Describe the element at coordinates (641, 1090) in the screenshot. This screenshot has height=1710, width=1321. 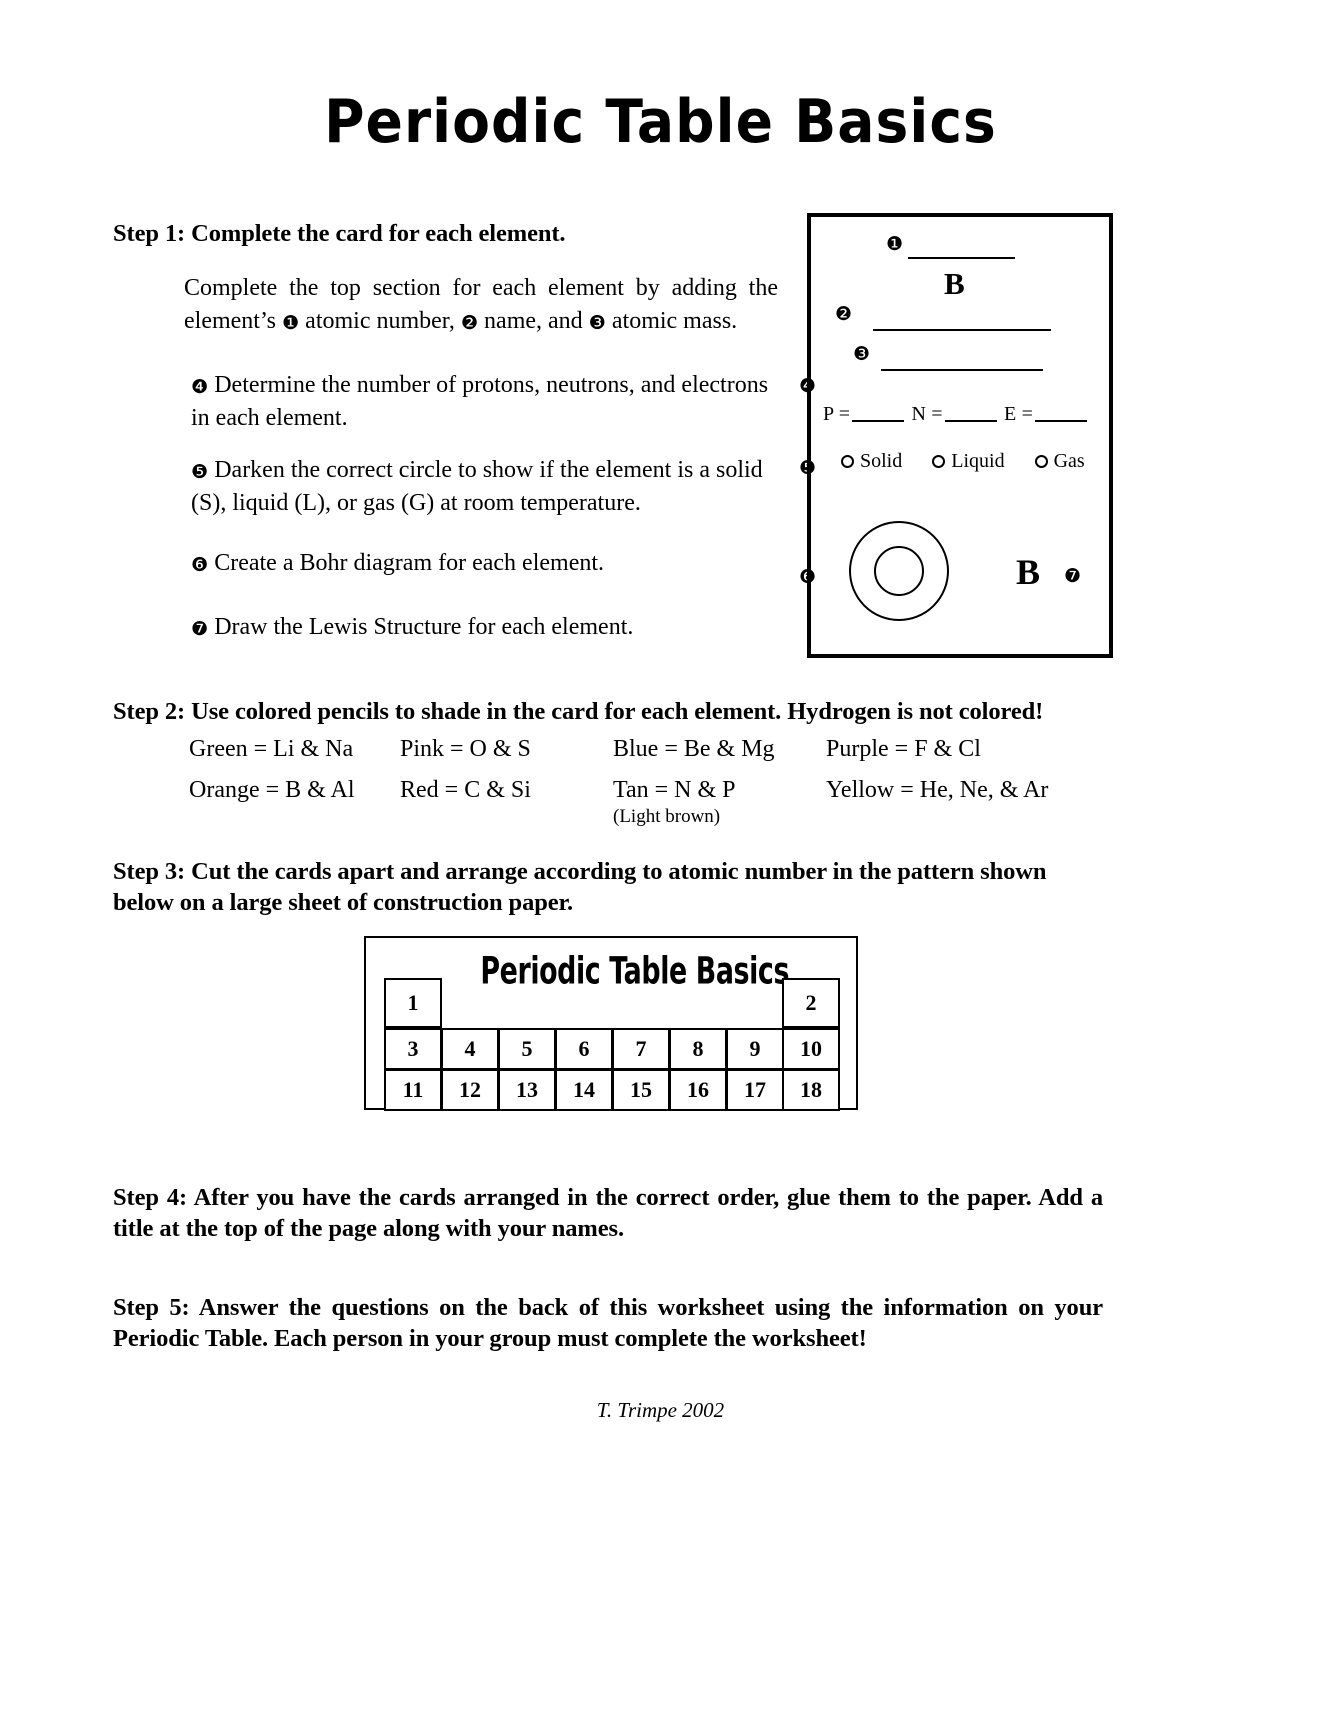
I see `grid-cell-15: 15` at that location.